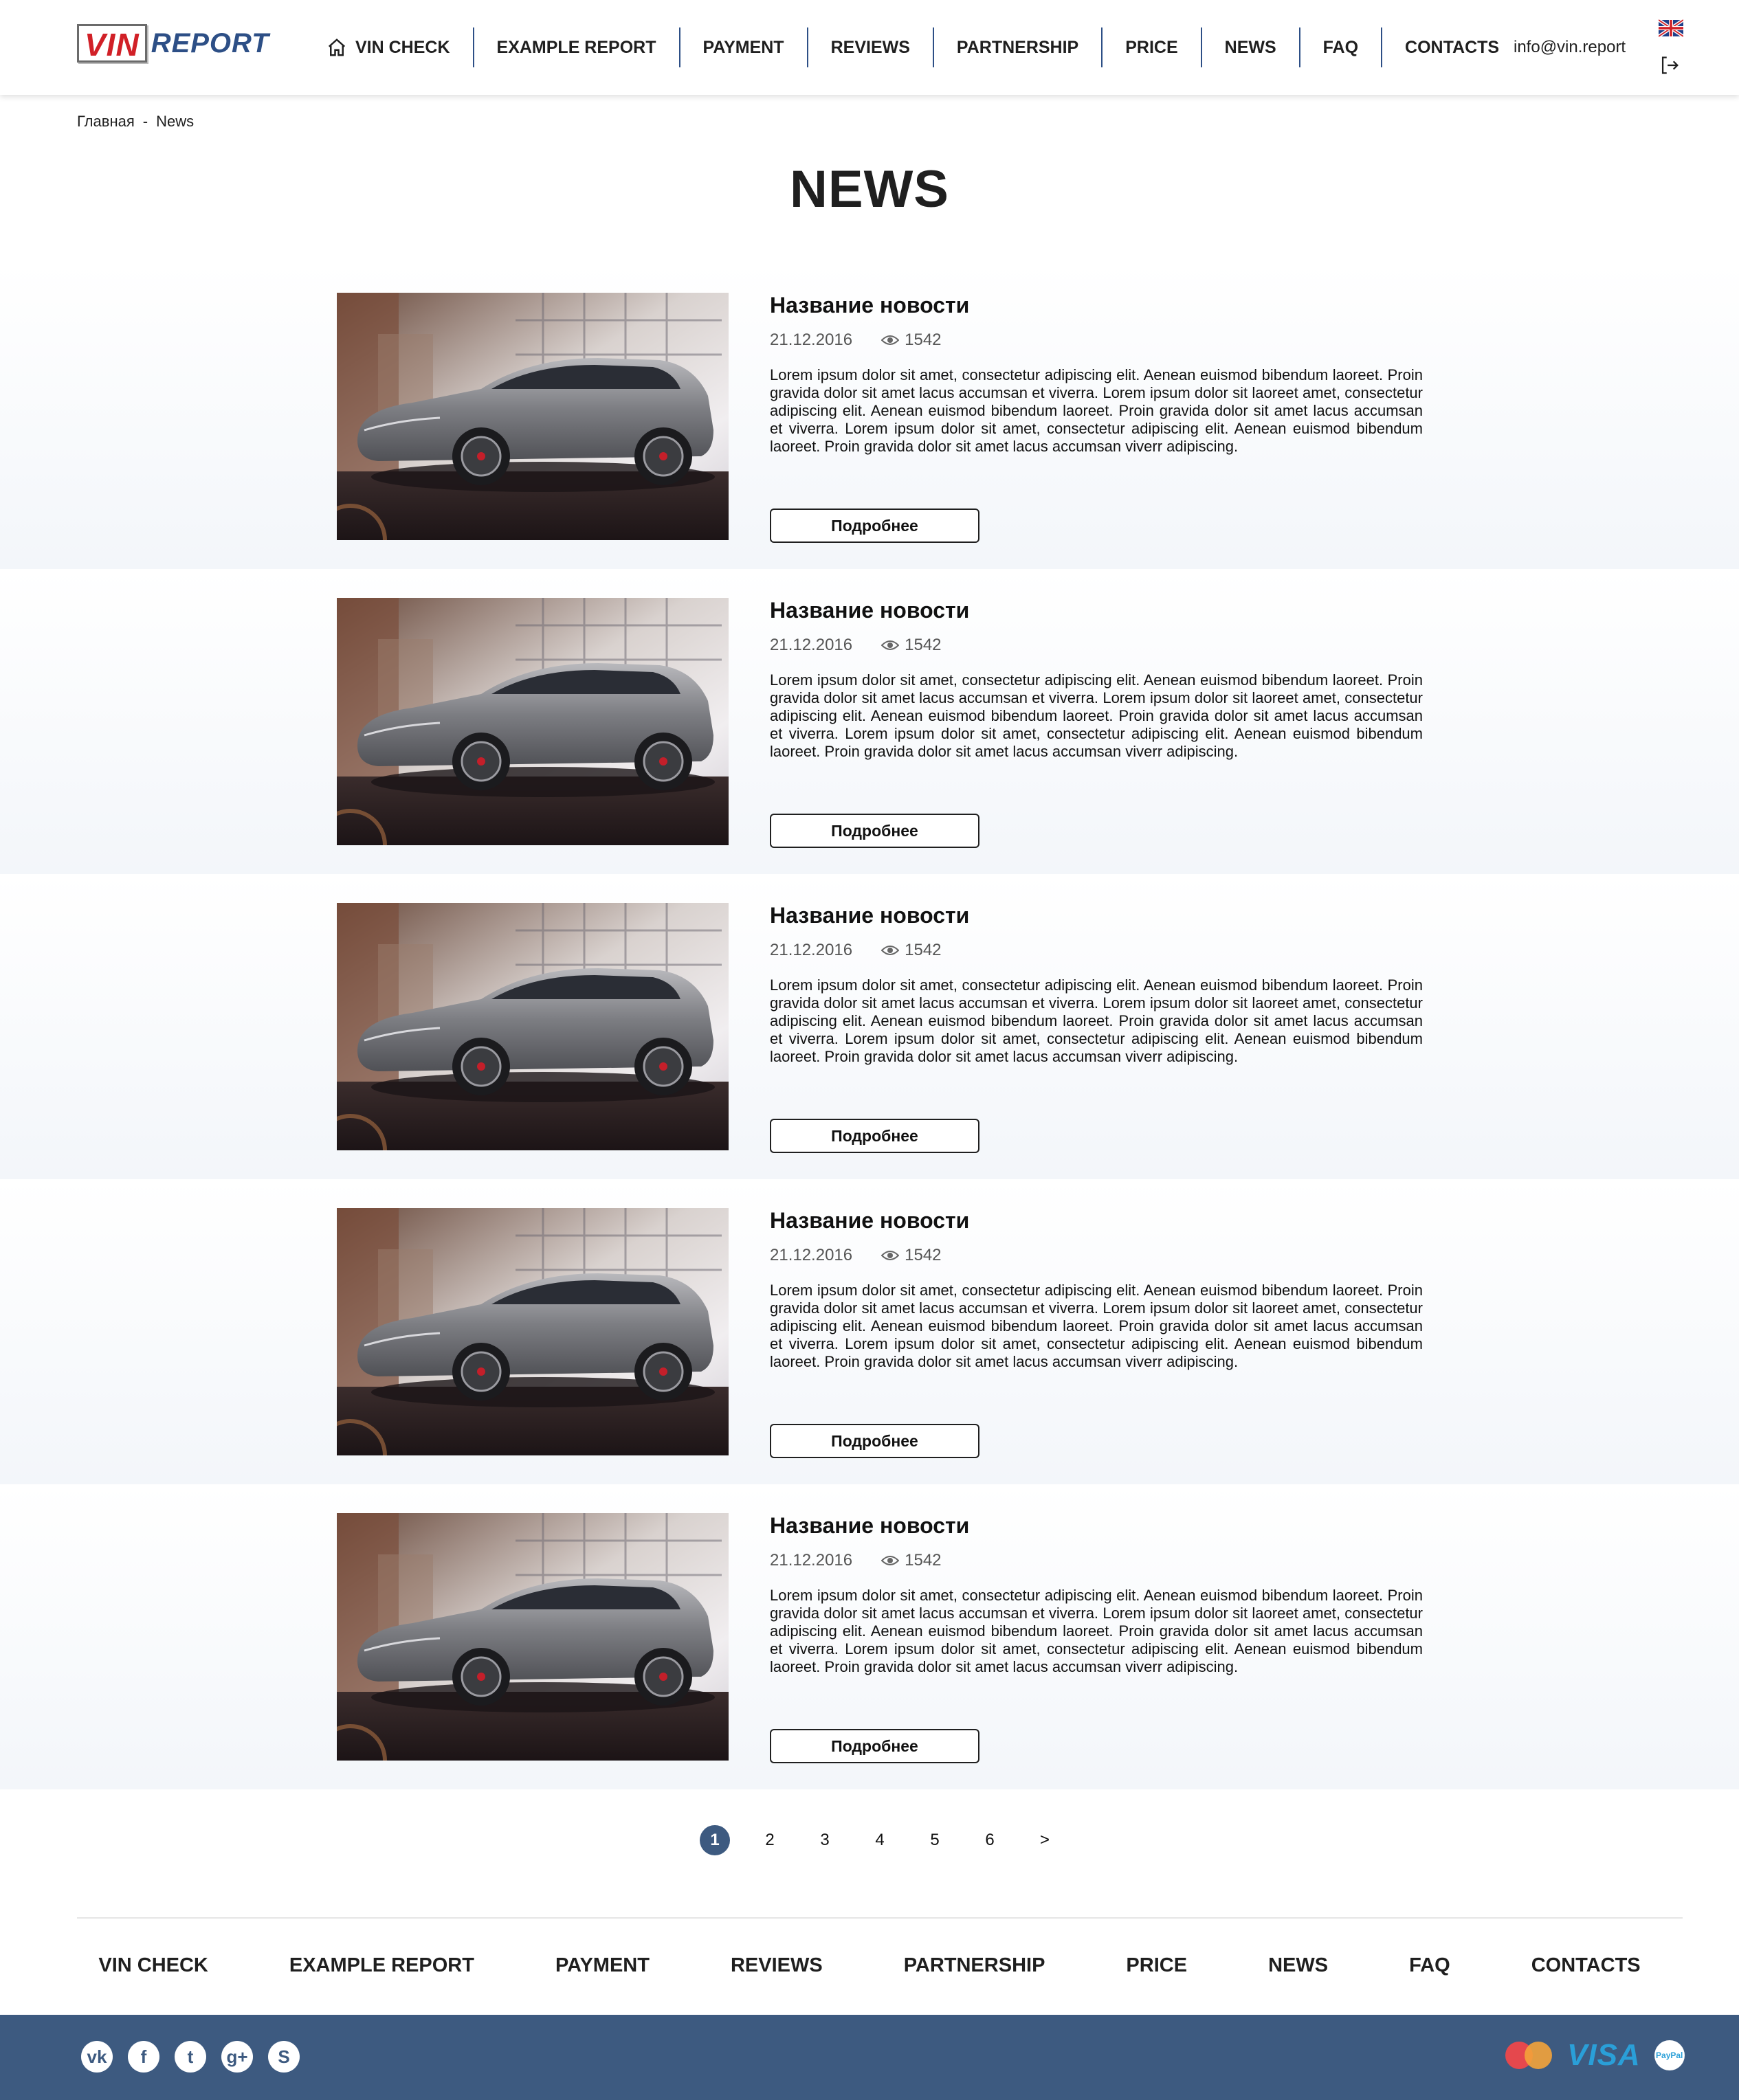  Describe the element at coordinates (1529, 2055) in the screenshot. I see `mastercard-icon` at that location.